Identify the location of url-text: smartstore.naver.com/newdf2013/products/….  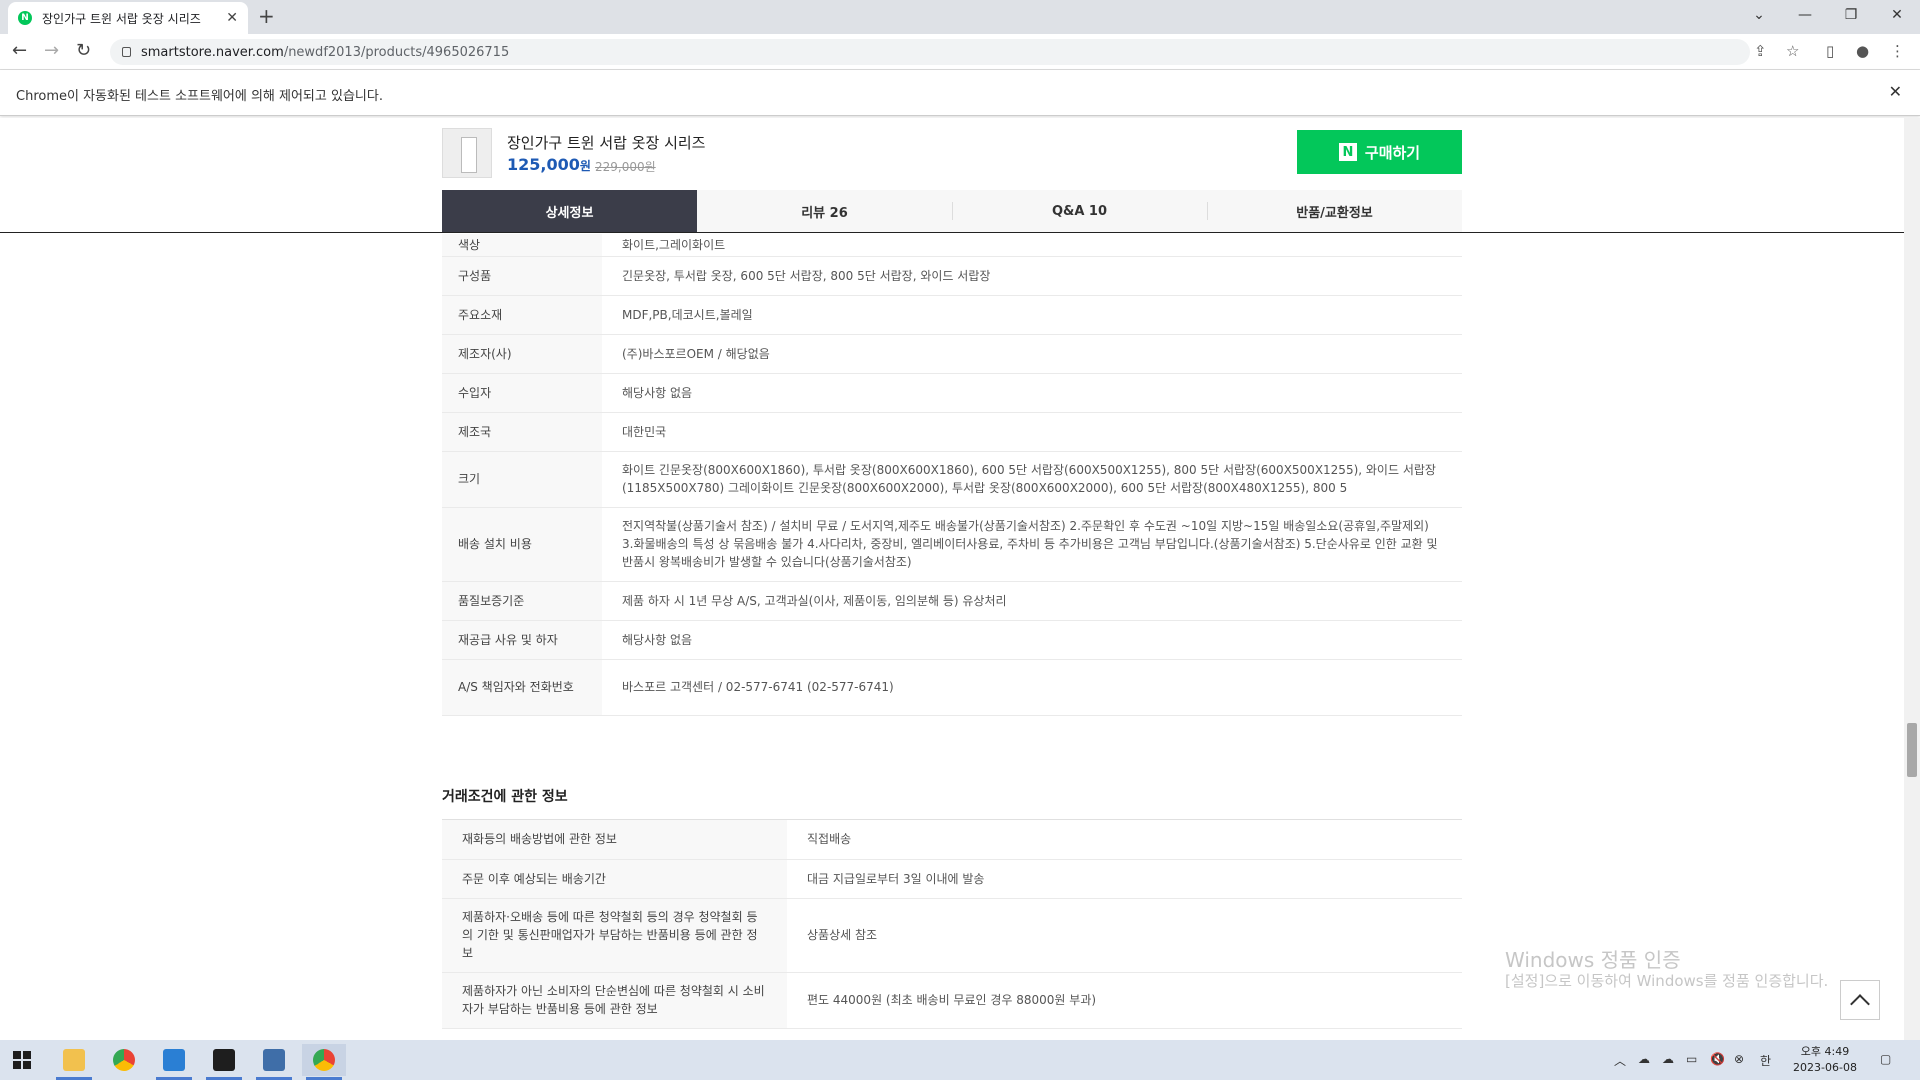
(325, 52).